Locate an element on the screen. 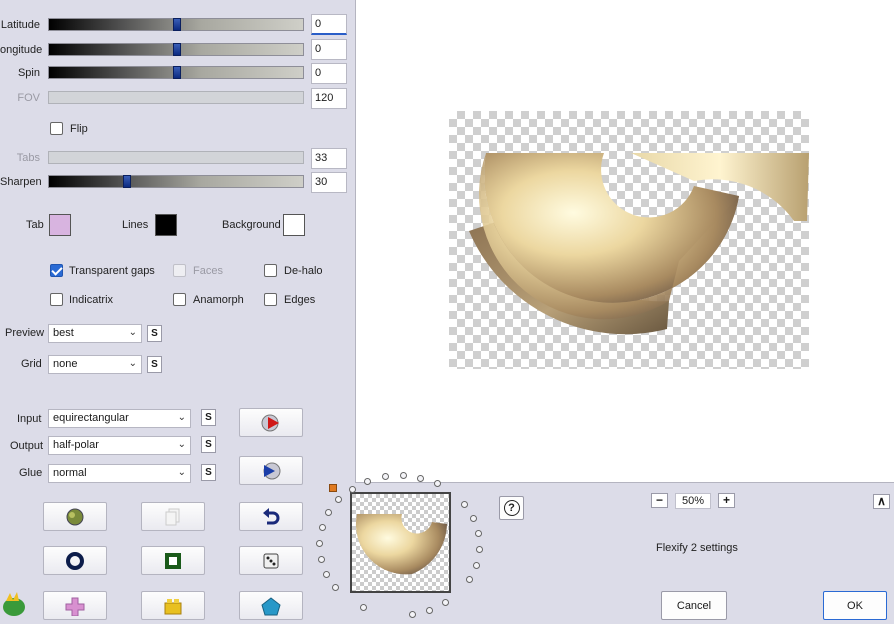 This screenshot has height=624, width=894. random-planet-button is located at coordinates (75, 516).